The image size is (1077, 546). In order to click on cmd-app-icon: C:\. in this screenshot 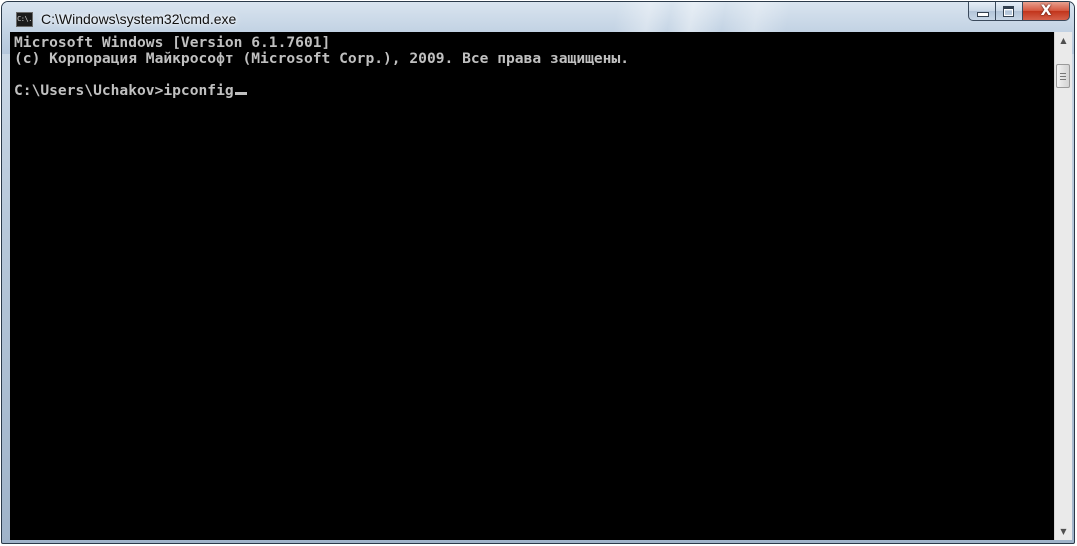, I will do `click(24, 19)`.